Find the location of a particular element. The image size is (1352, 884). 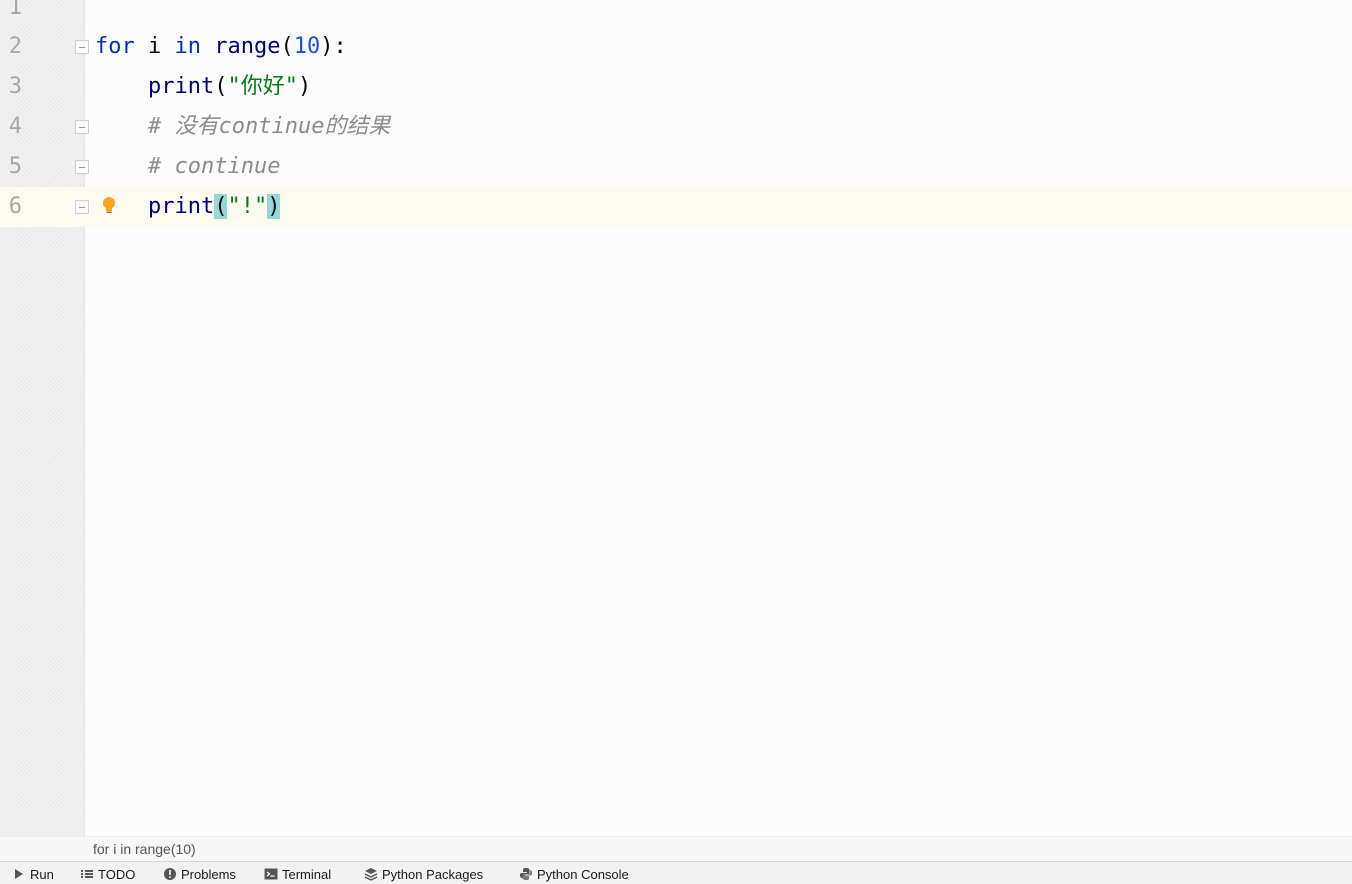

problems-tool-button: Problems is located at coordinates (199, 874).